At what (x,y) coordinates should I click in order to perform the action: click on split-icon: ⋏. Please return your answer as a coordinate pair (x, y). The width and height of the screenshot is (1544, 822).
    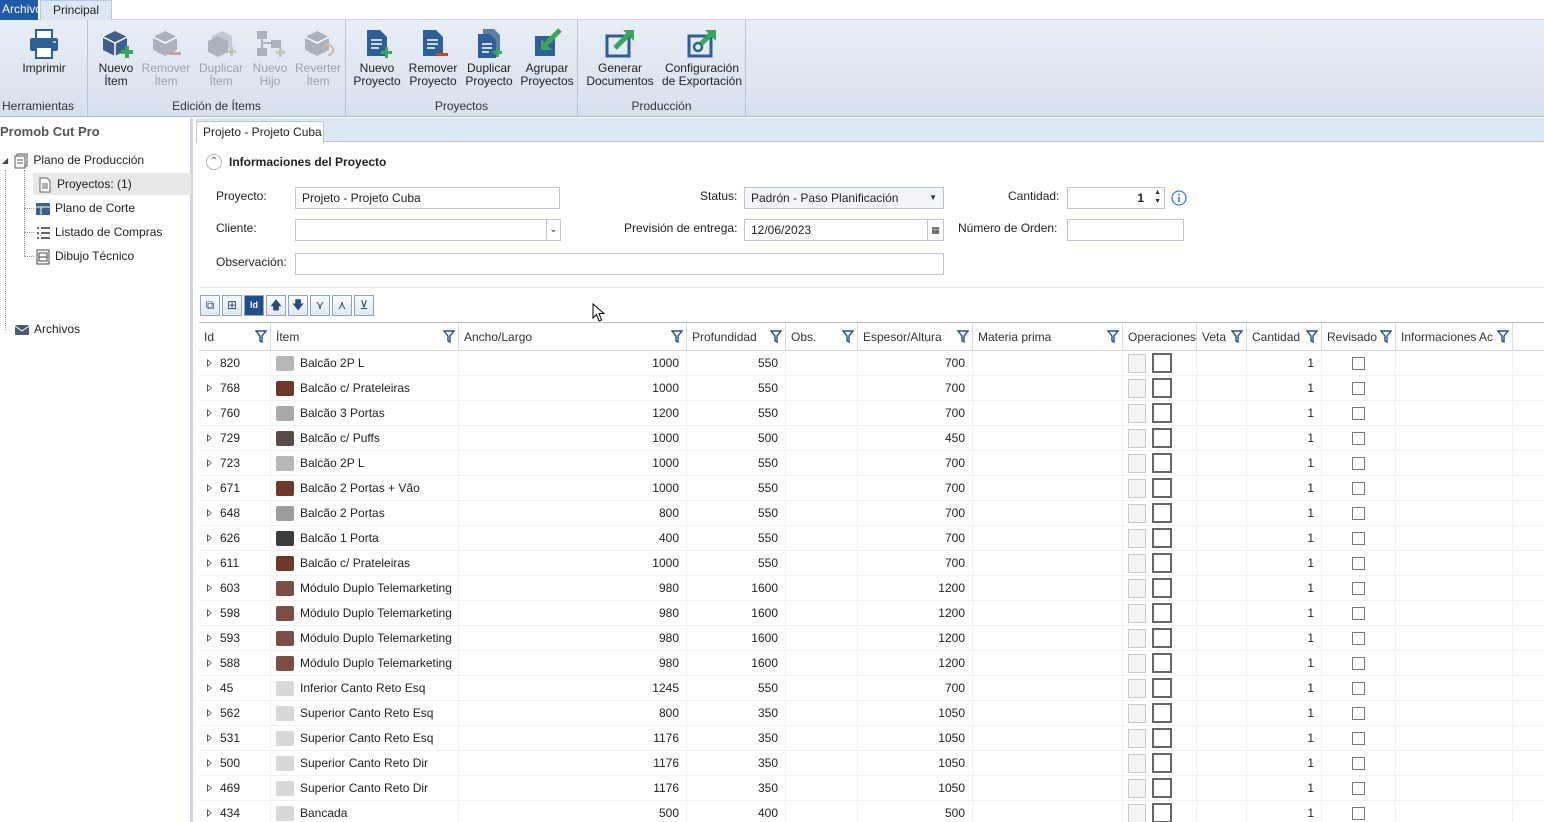
    Looking at the image, I should click on (342, 305).